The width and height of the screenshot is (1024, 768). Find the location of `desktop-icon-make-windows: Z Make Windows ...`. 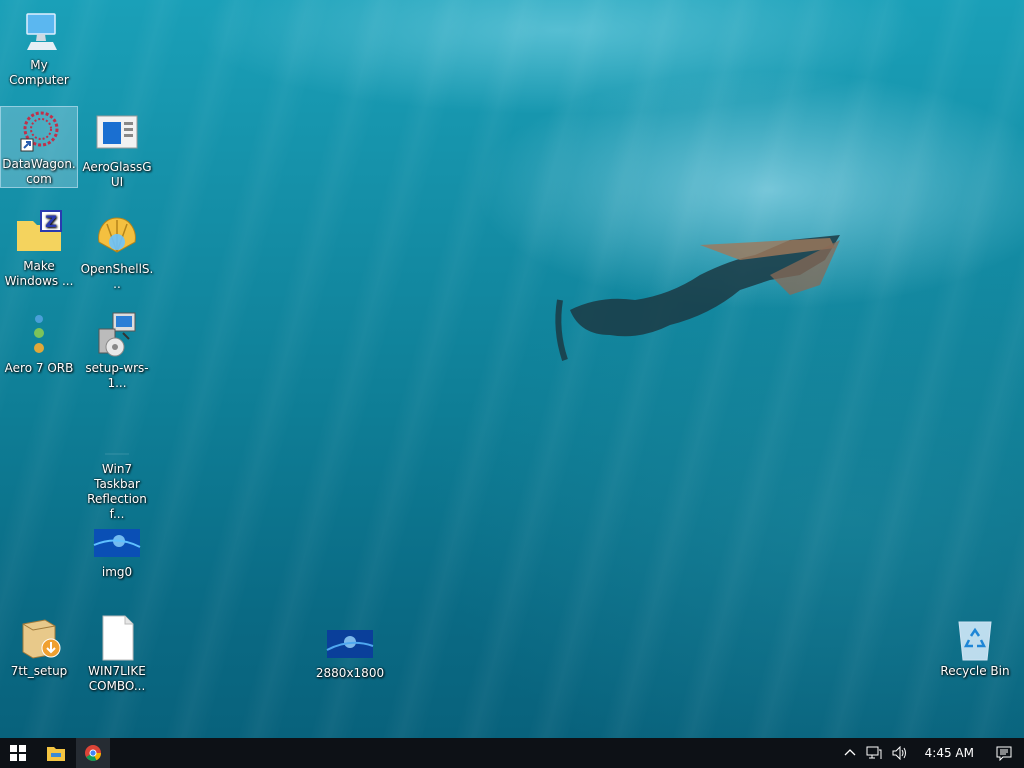

desktop-icon-make-windows: Z Make Windows ... is located at coordinates (39, 249).